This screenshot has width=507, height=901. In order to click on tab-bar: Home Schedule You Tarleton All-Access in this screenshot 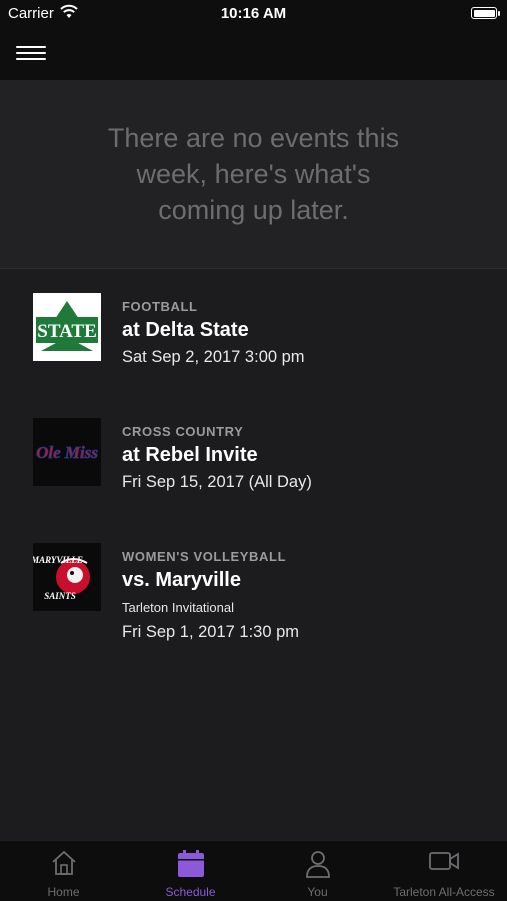, I will do `click(253, 870)`.